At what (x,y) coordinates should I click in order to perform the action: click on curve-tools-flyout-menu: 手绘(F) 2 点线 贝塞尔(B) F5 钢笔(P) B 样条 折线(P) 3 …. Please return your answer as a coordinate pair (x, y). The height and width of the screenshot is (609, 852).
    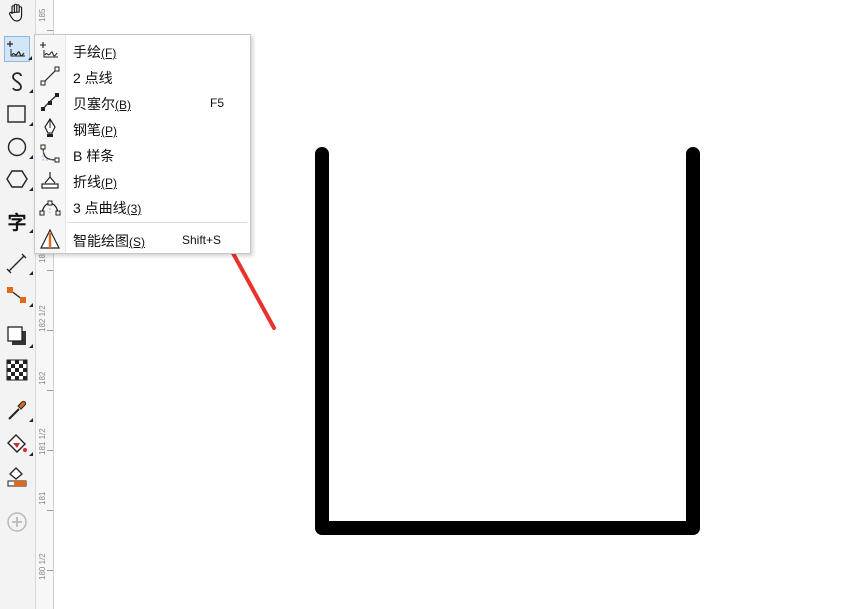
    Looking at the image, I should click on (142, 144).